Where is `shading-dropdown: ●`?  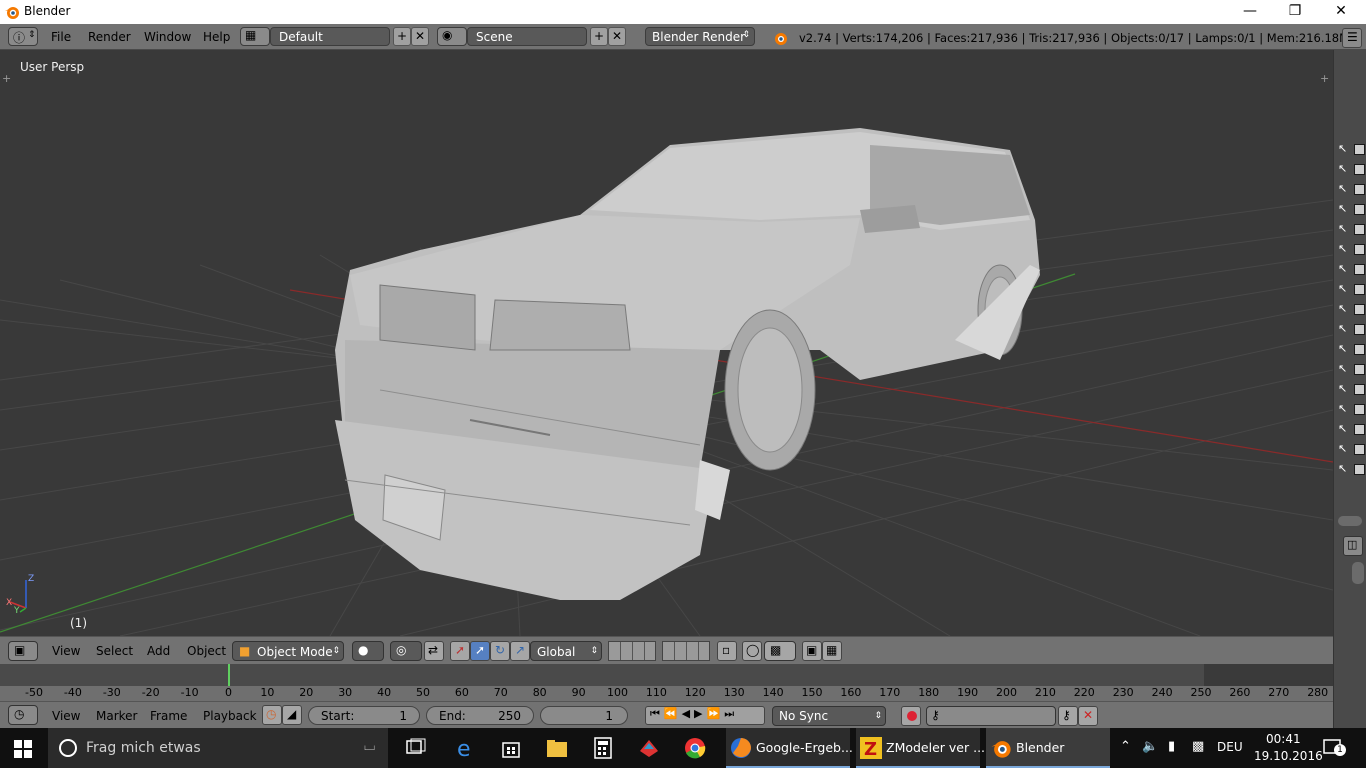
shading-dropdown: ● is located at coordinates (368, 651).